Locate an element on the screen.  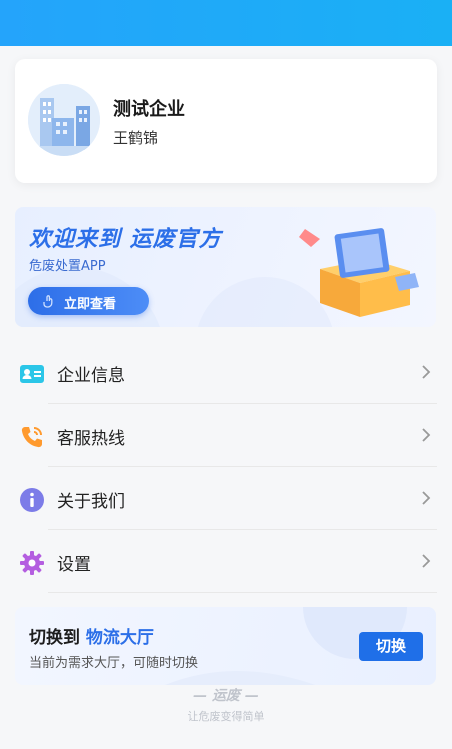
switch-title-prefix: 切换到 is located at coordinates (57, 638).